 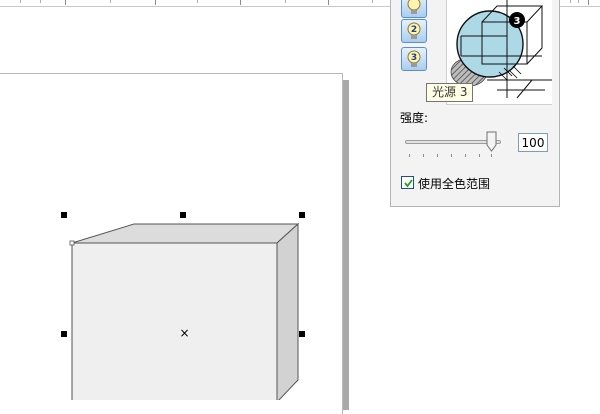 I want to click on light-3-button: 3, so click(x=414, y=59).